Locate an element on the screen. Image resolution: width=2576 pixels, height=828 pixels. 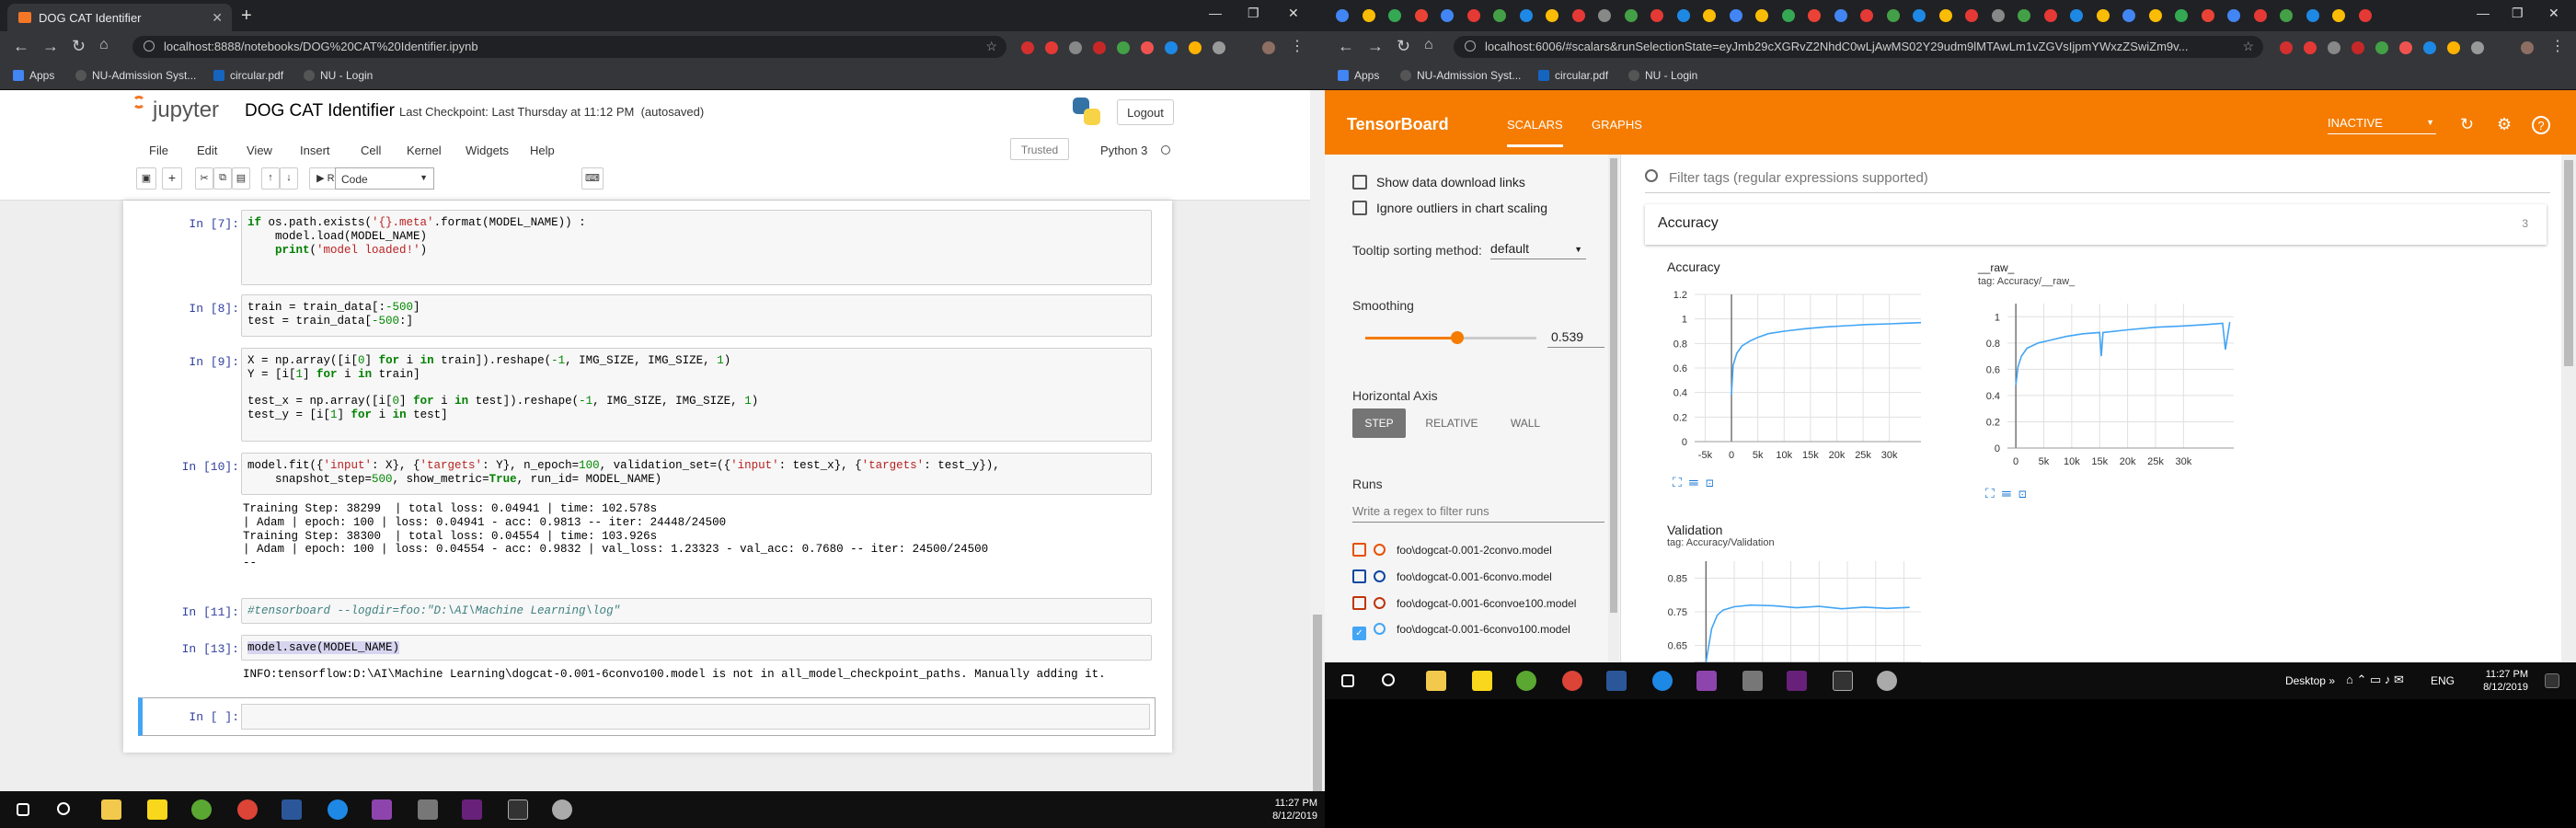
main-scrollbar is located at coordinates (2568, 408).